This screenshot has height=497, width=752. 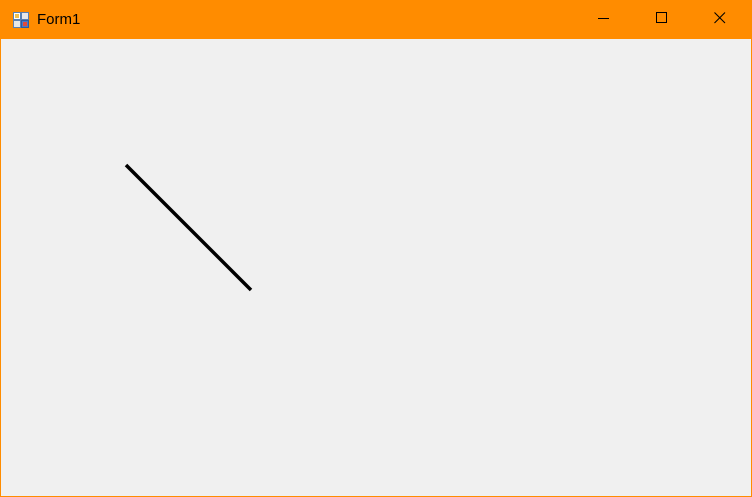 I want to click on maximize-icon, so click(x=662, y=20).